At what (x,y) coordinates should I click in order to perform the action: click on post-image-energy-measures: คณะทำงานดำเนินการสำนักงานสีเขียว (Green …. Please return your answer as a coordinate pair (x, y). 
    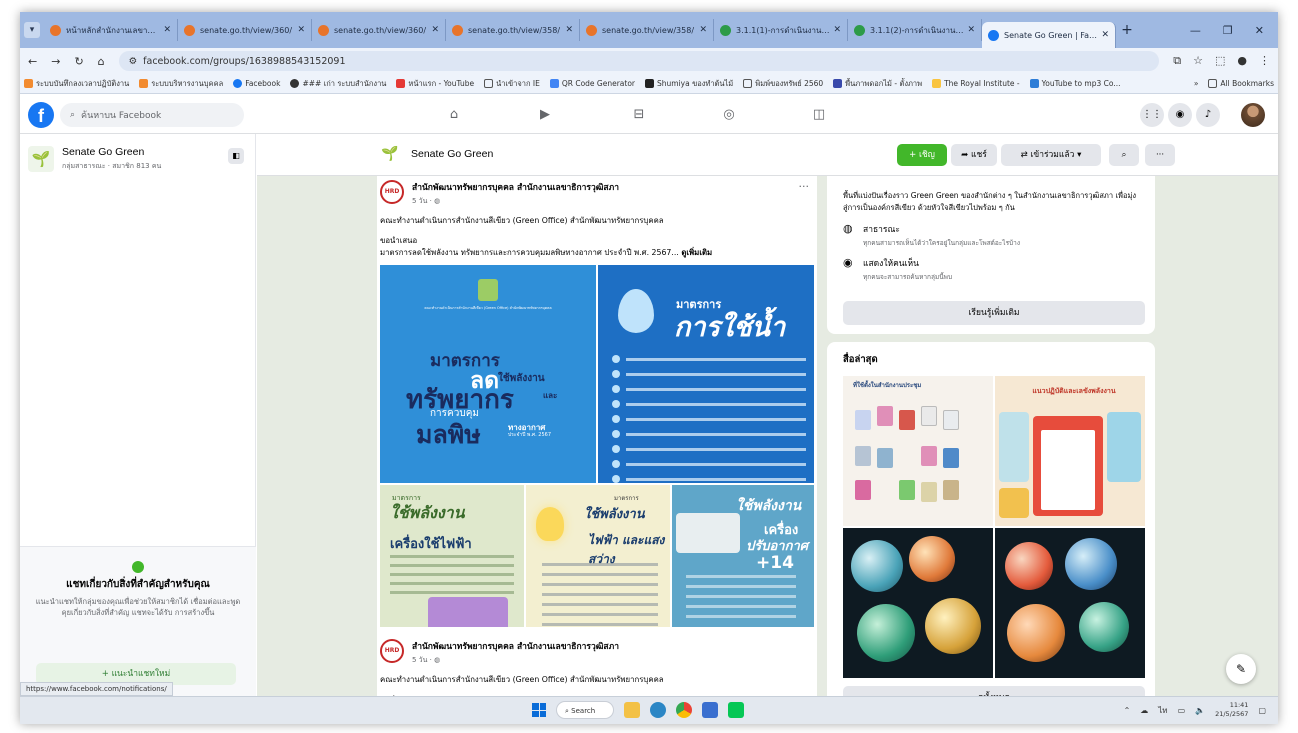
    Looking at the image, I should click on (488, 374).